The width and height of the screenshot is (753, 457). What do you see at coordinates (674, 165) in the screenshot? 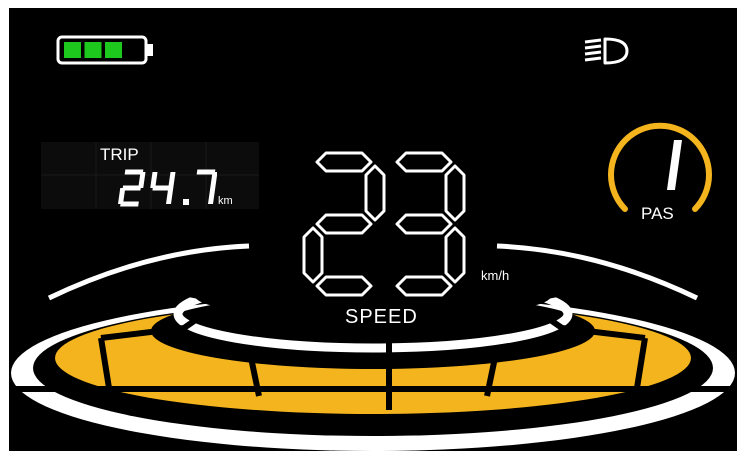
I see `pas-digit` at bounding box center [674, 165].